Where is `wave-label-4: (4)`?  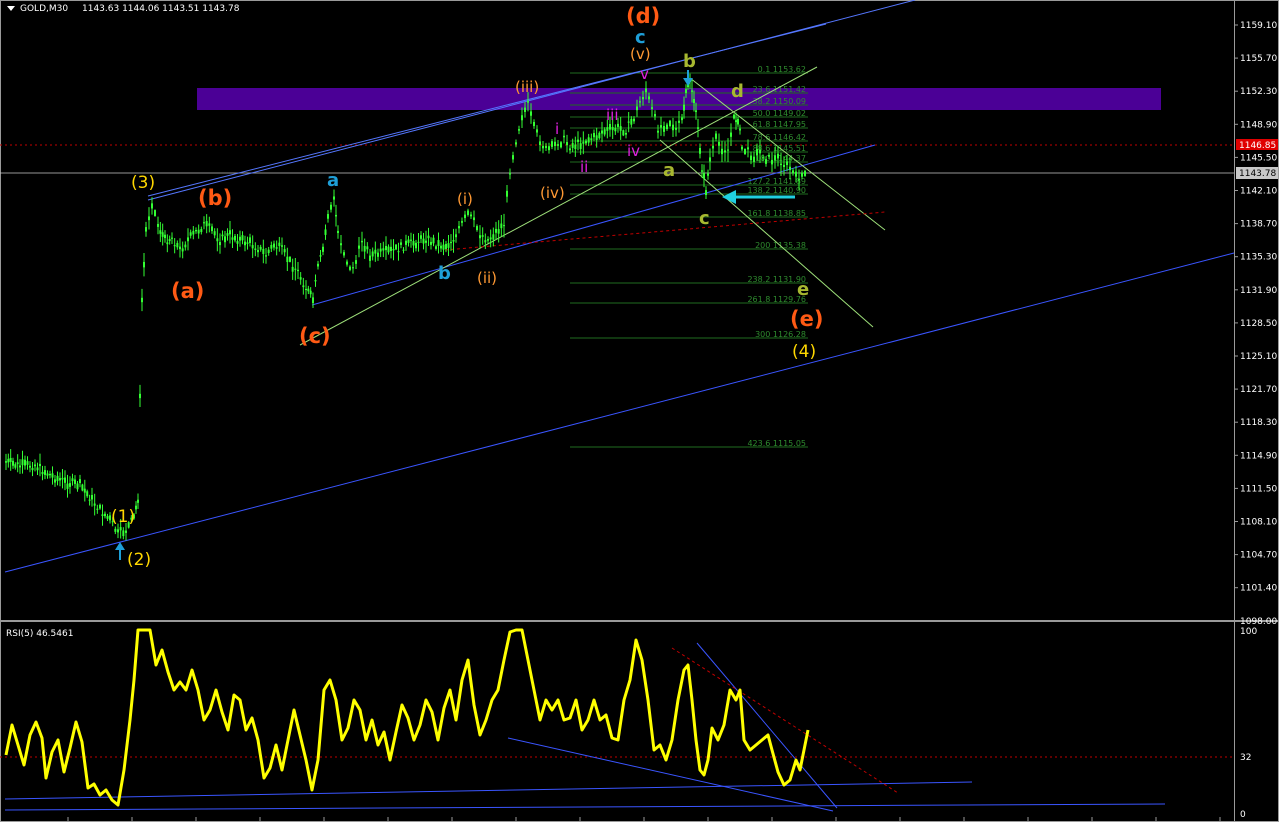 wave-label-4: (4) is located at coordinates (804, 352).